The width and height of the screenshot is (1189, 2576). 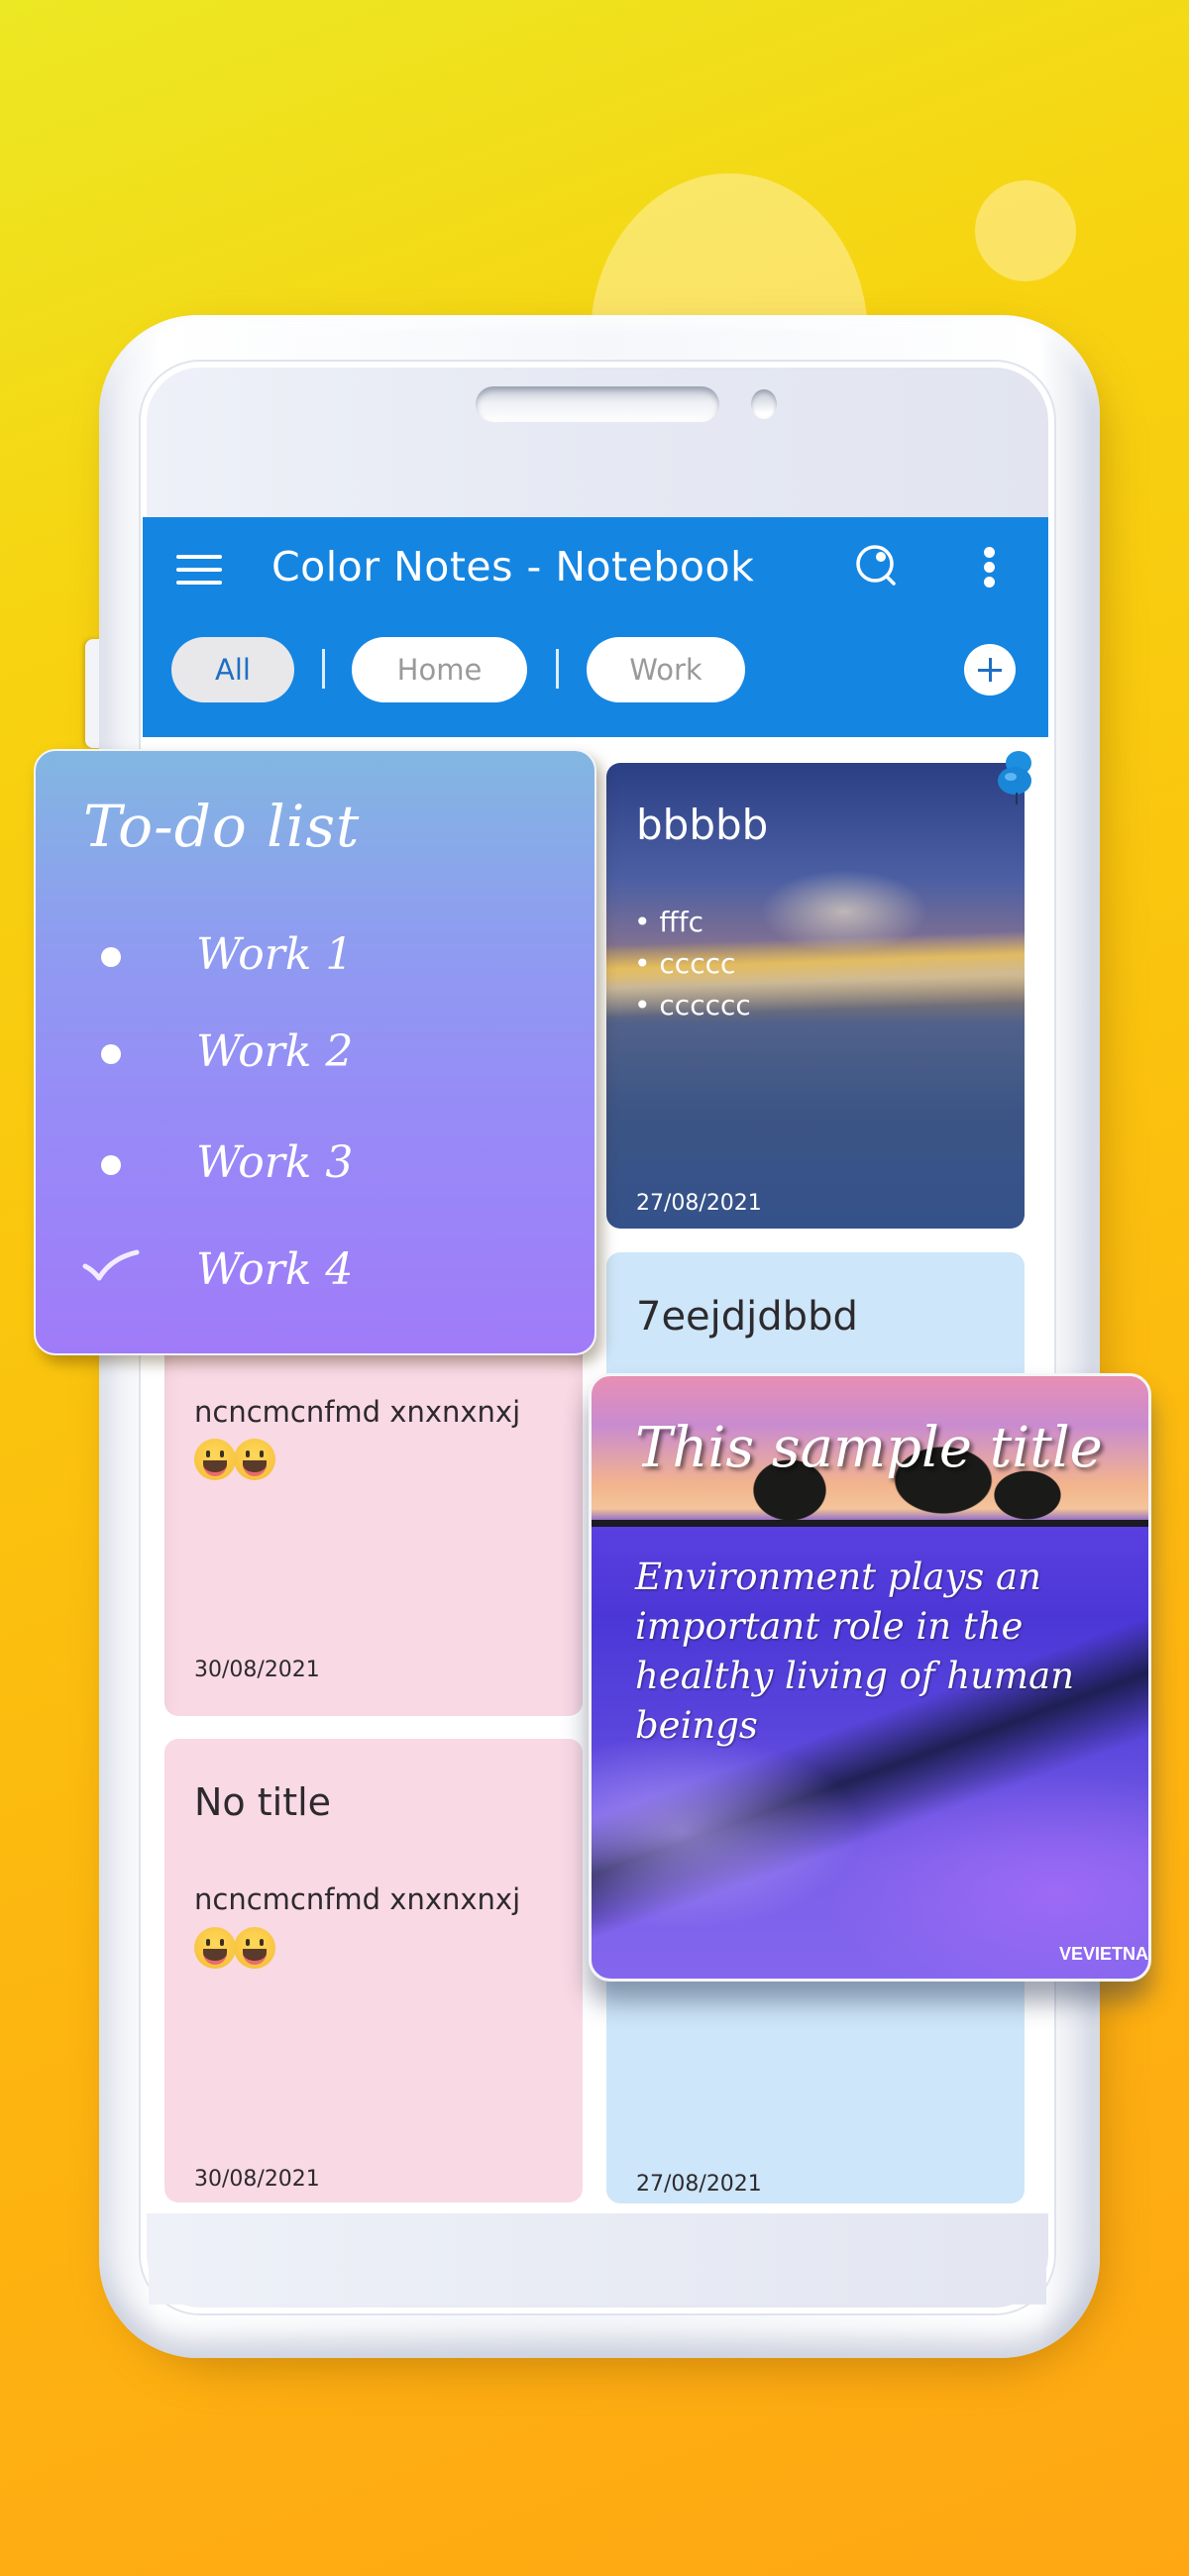 What do you see at coordinates (666, 670) in the screenshot?
I see `filter-chip-work: Work` at bounding box center [666, 670].